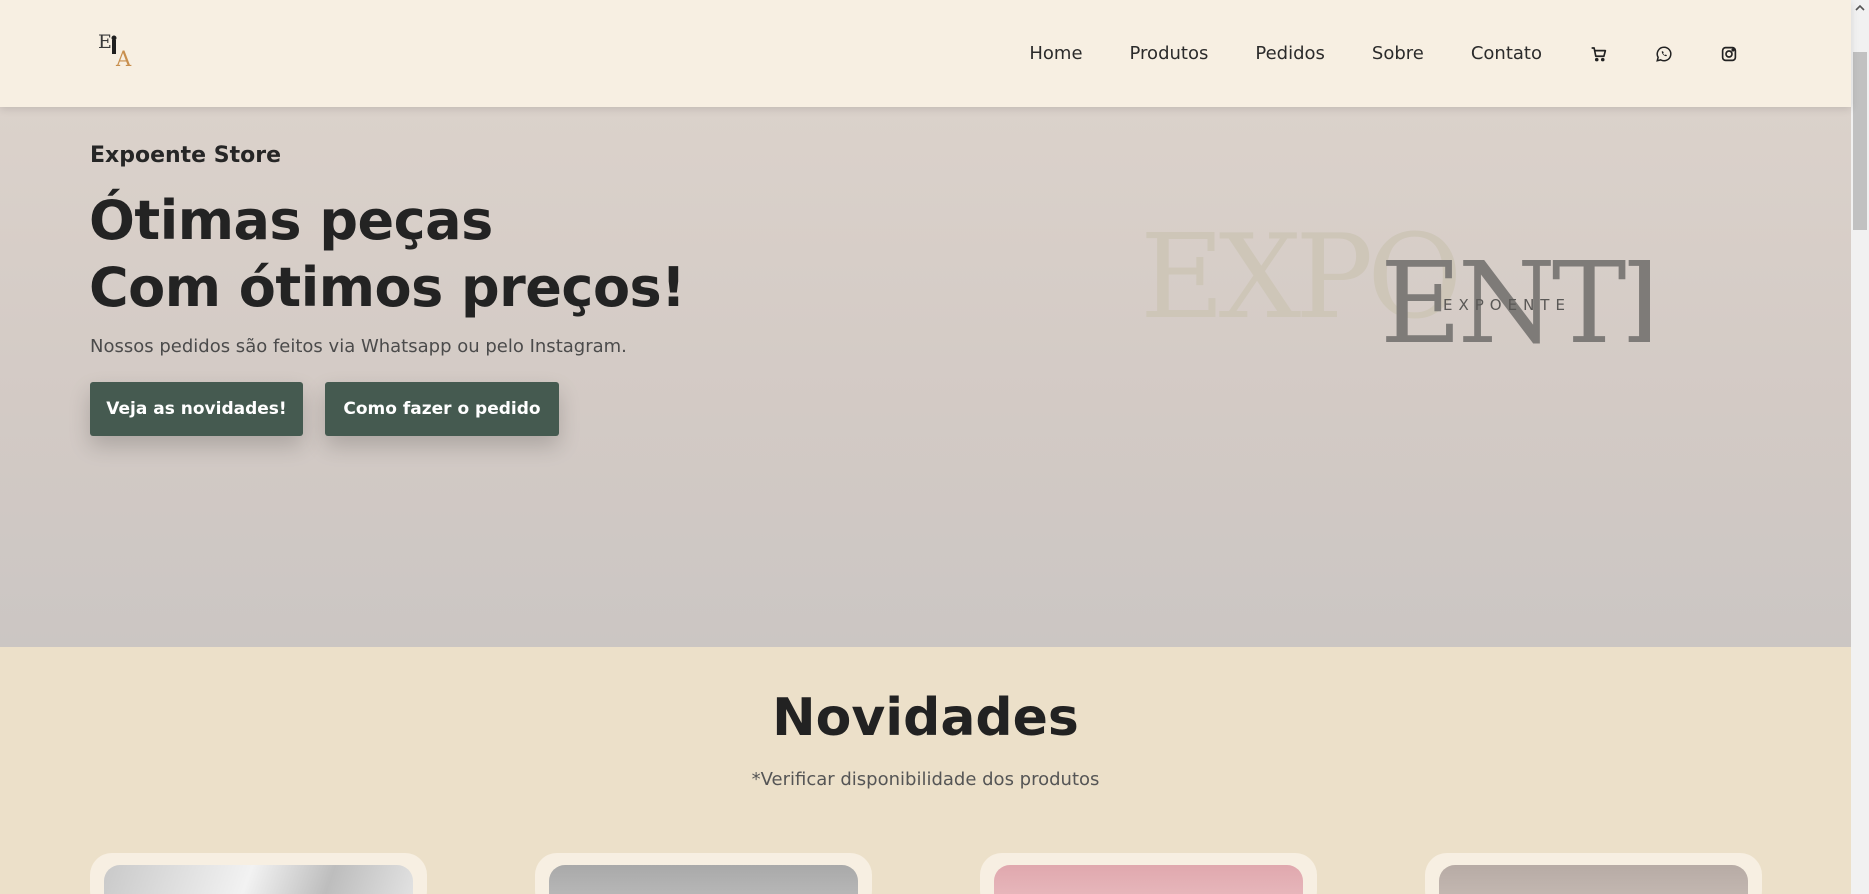  I want to click on cart-icon, so click(1599, 54).